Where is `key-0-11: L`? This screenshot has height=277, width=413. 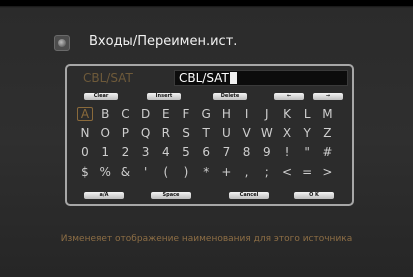
key-0-11: L is located at coordinates (307, 114).